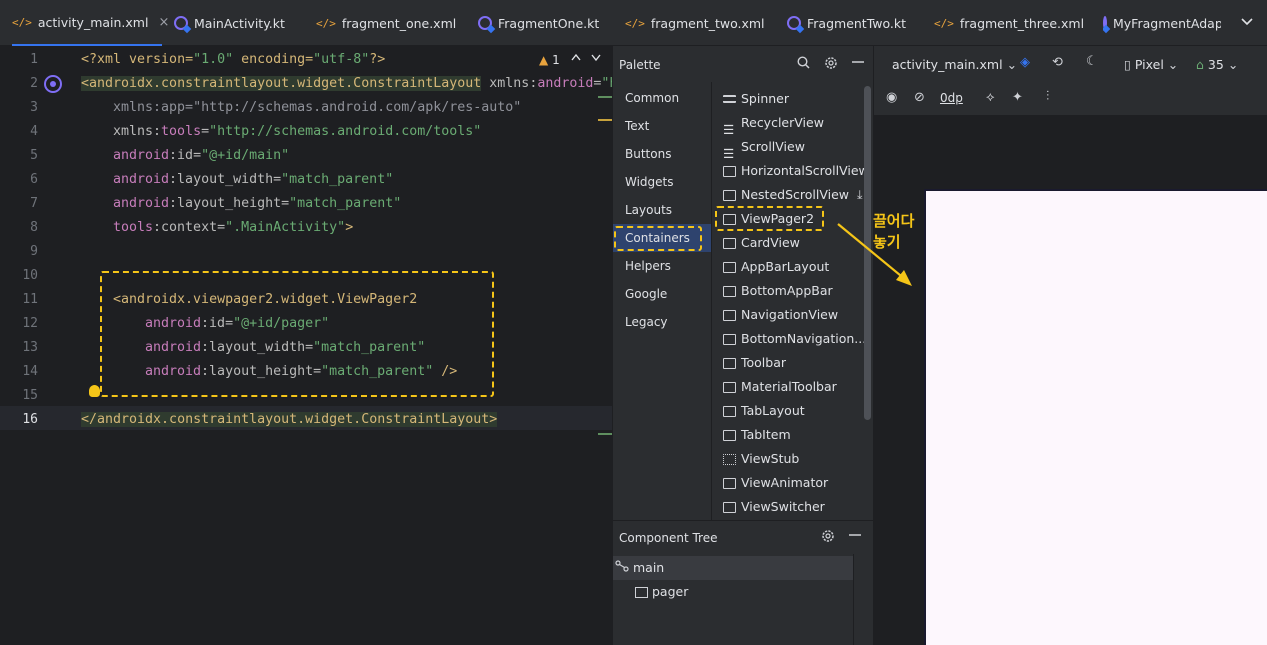 This screenshot has height=645, width=1267. Describe the element at coordinates (1217, 64) in the screenshot. I see `api-level-selector: ⌂ 35 ⌄` at that location.